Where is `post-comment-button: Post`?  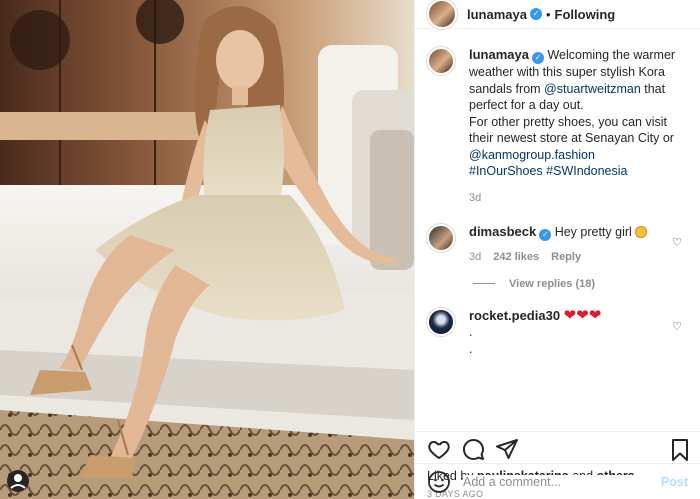
post-comment-button: Post is located at coordinates (674, 482).